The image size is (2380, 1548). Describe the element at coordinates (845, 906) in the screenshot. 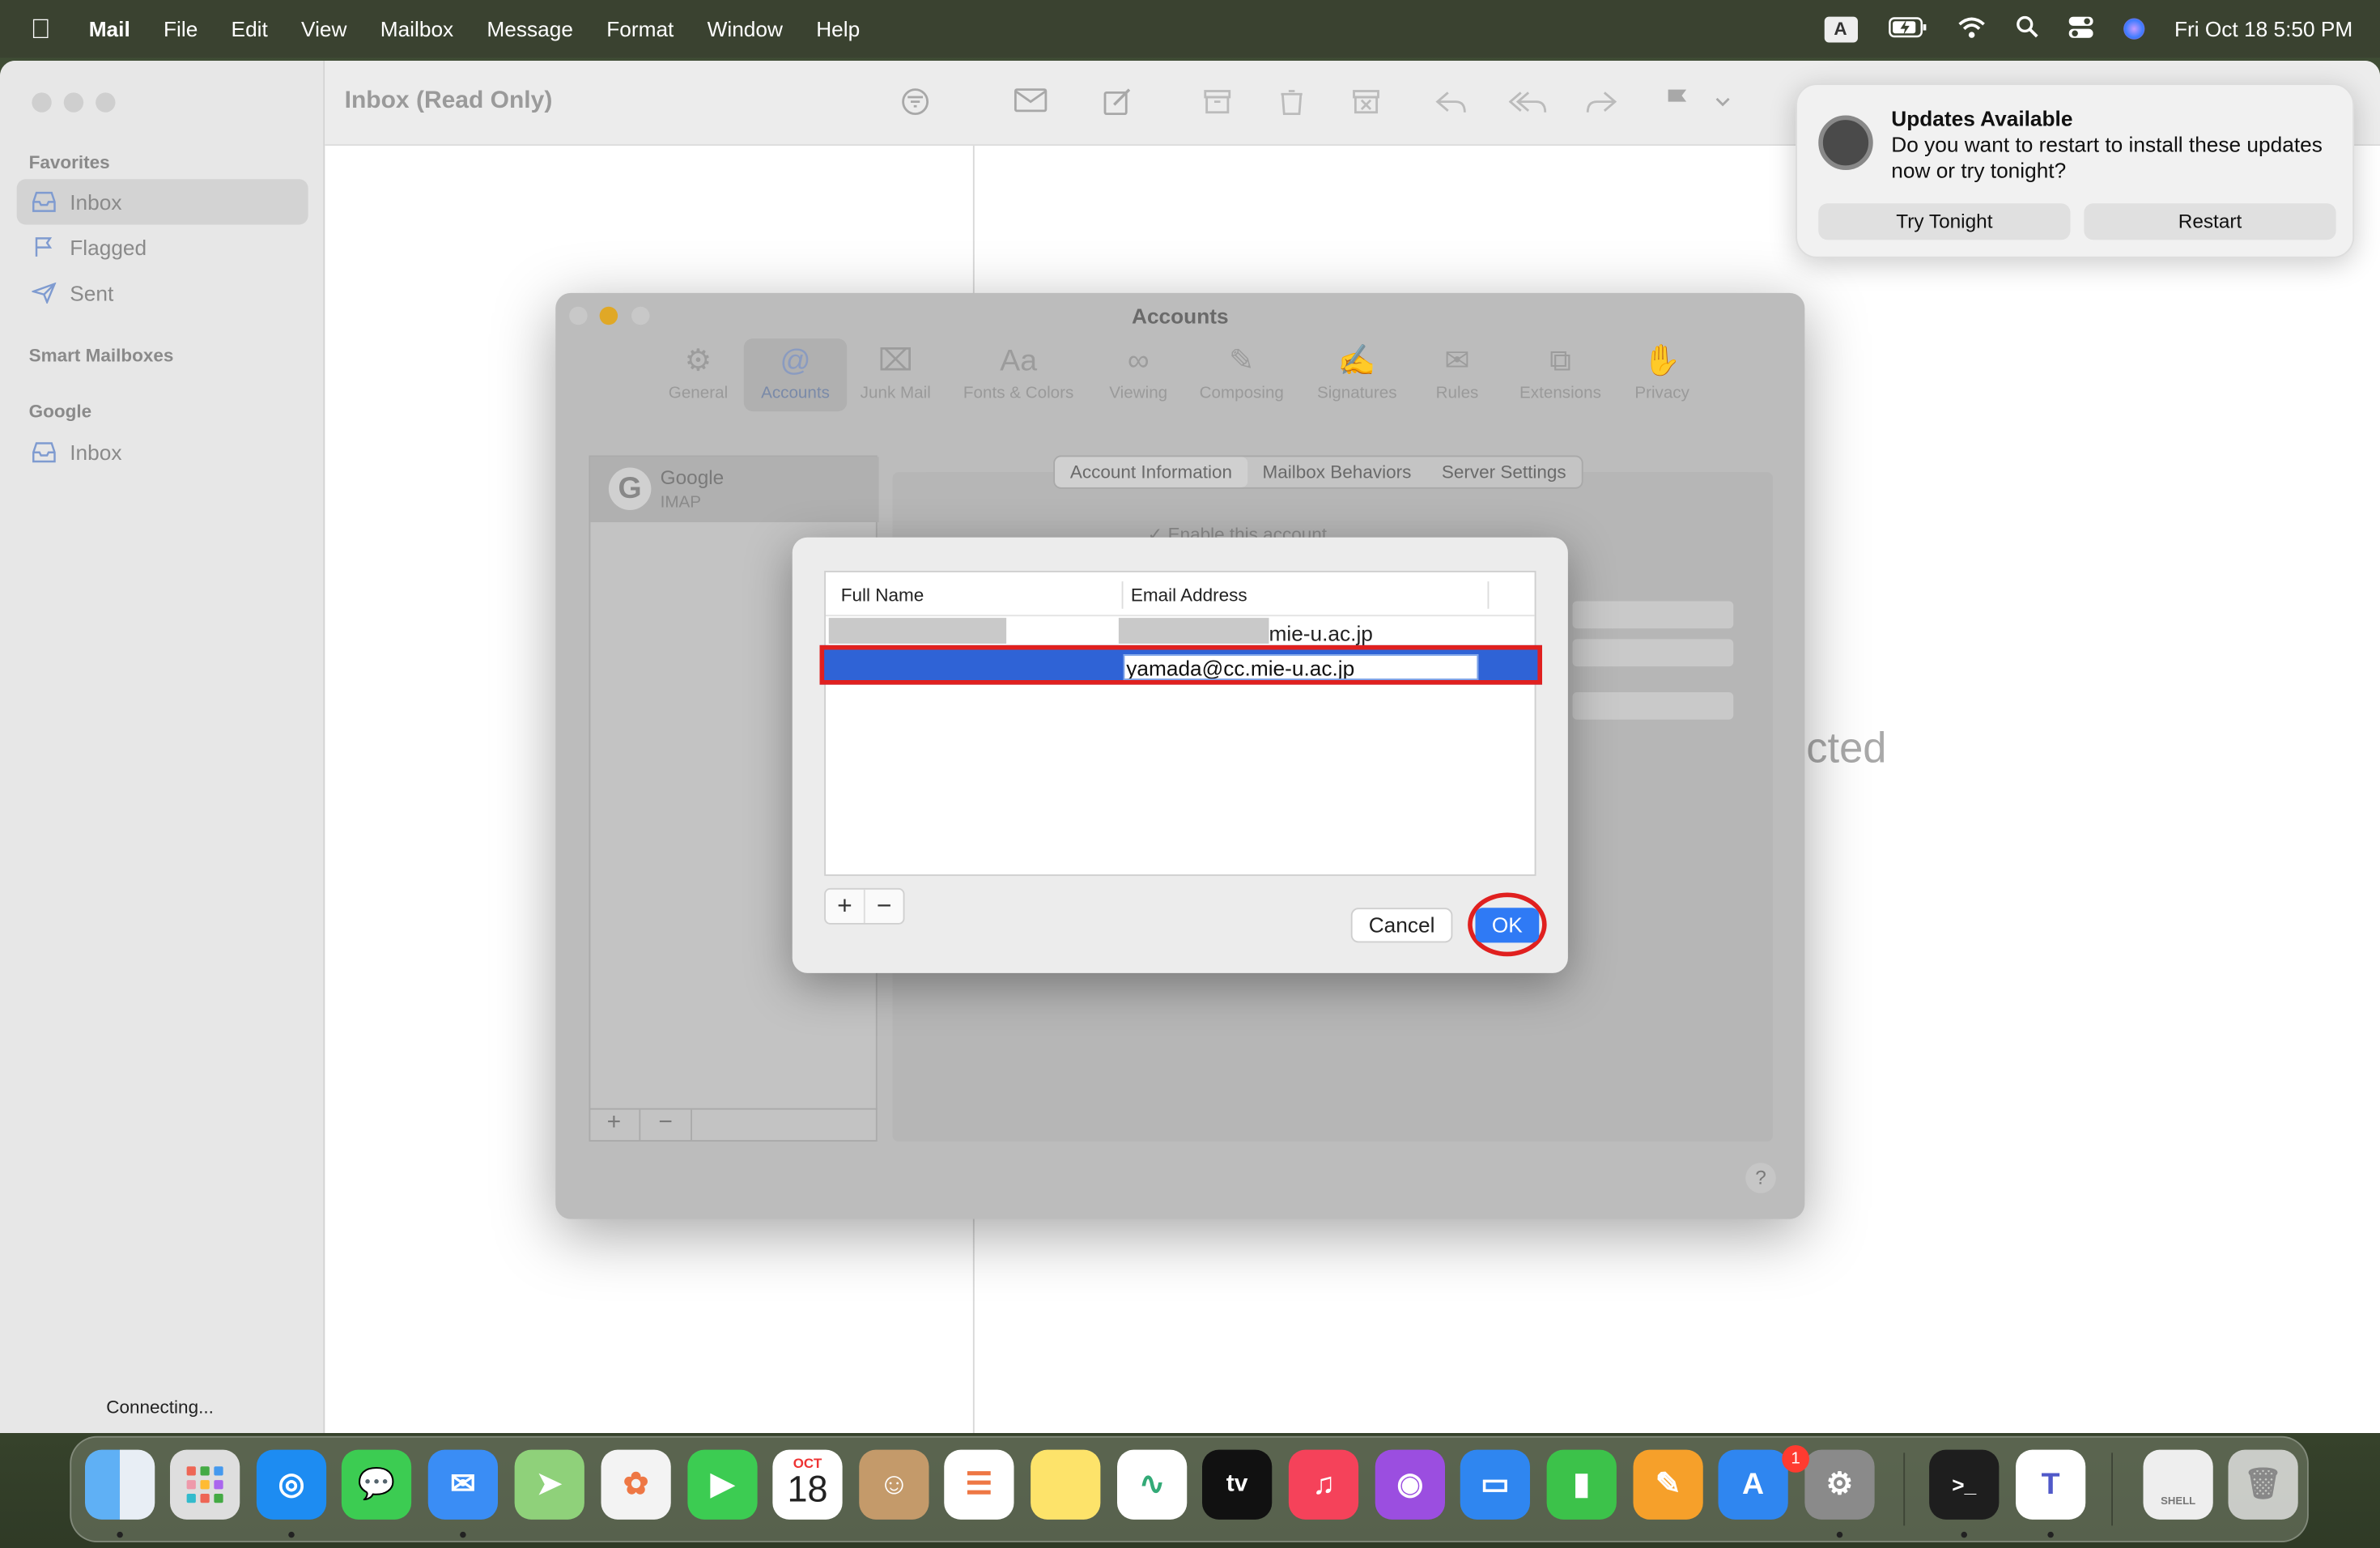

I see `add-alias-button: +` at that location.